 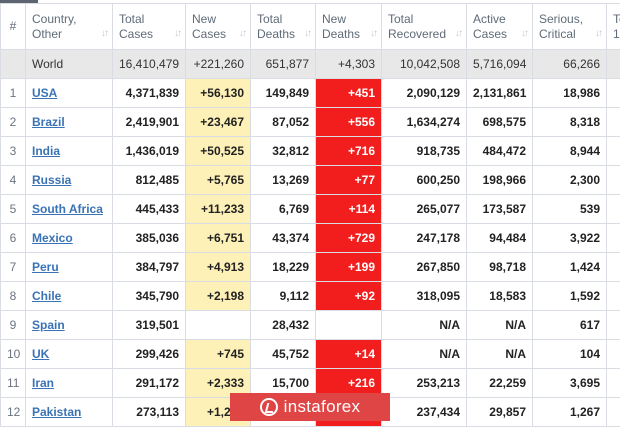 What do you see at coordinates (48, 122) in the screenshot?
I see `country-link: Brazil` at bounding box center [48, 122].